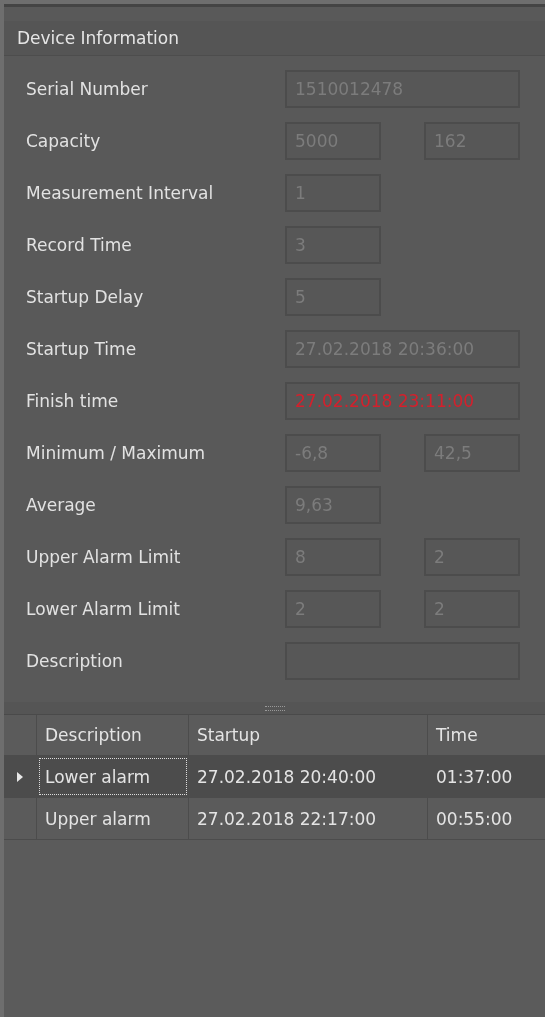 The image size is (545, 1017). What do you see at coordinates (402, 401) in the screenshot?
I see `input-field: 27.02.2018 23:11:00` at bounding box center [402, 401].